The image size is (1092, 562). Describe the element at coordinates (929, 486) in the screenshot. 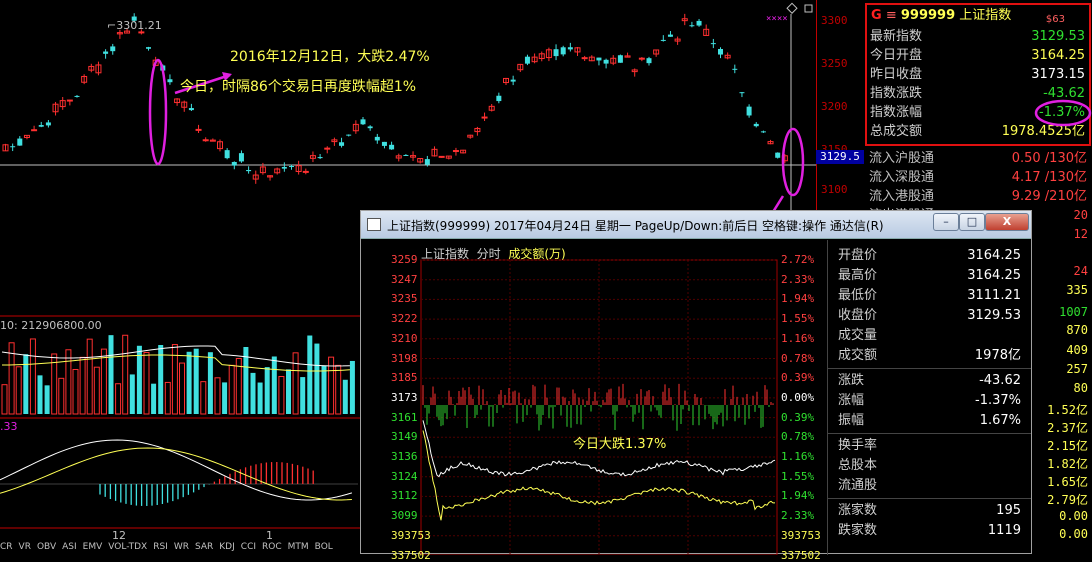

I see `info-row: 流通股` at that location.